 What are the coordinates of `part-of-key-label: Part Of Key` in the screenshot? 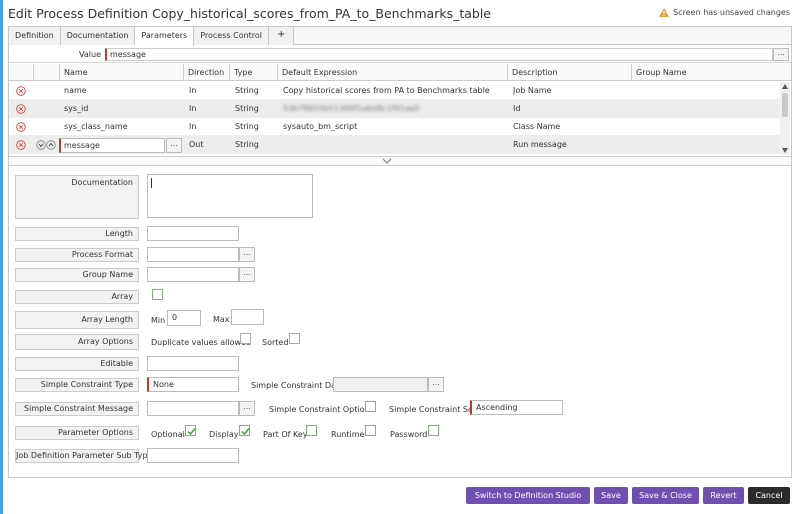 It's located at (285, 434).